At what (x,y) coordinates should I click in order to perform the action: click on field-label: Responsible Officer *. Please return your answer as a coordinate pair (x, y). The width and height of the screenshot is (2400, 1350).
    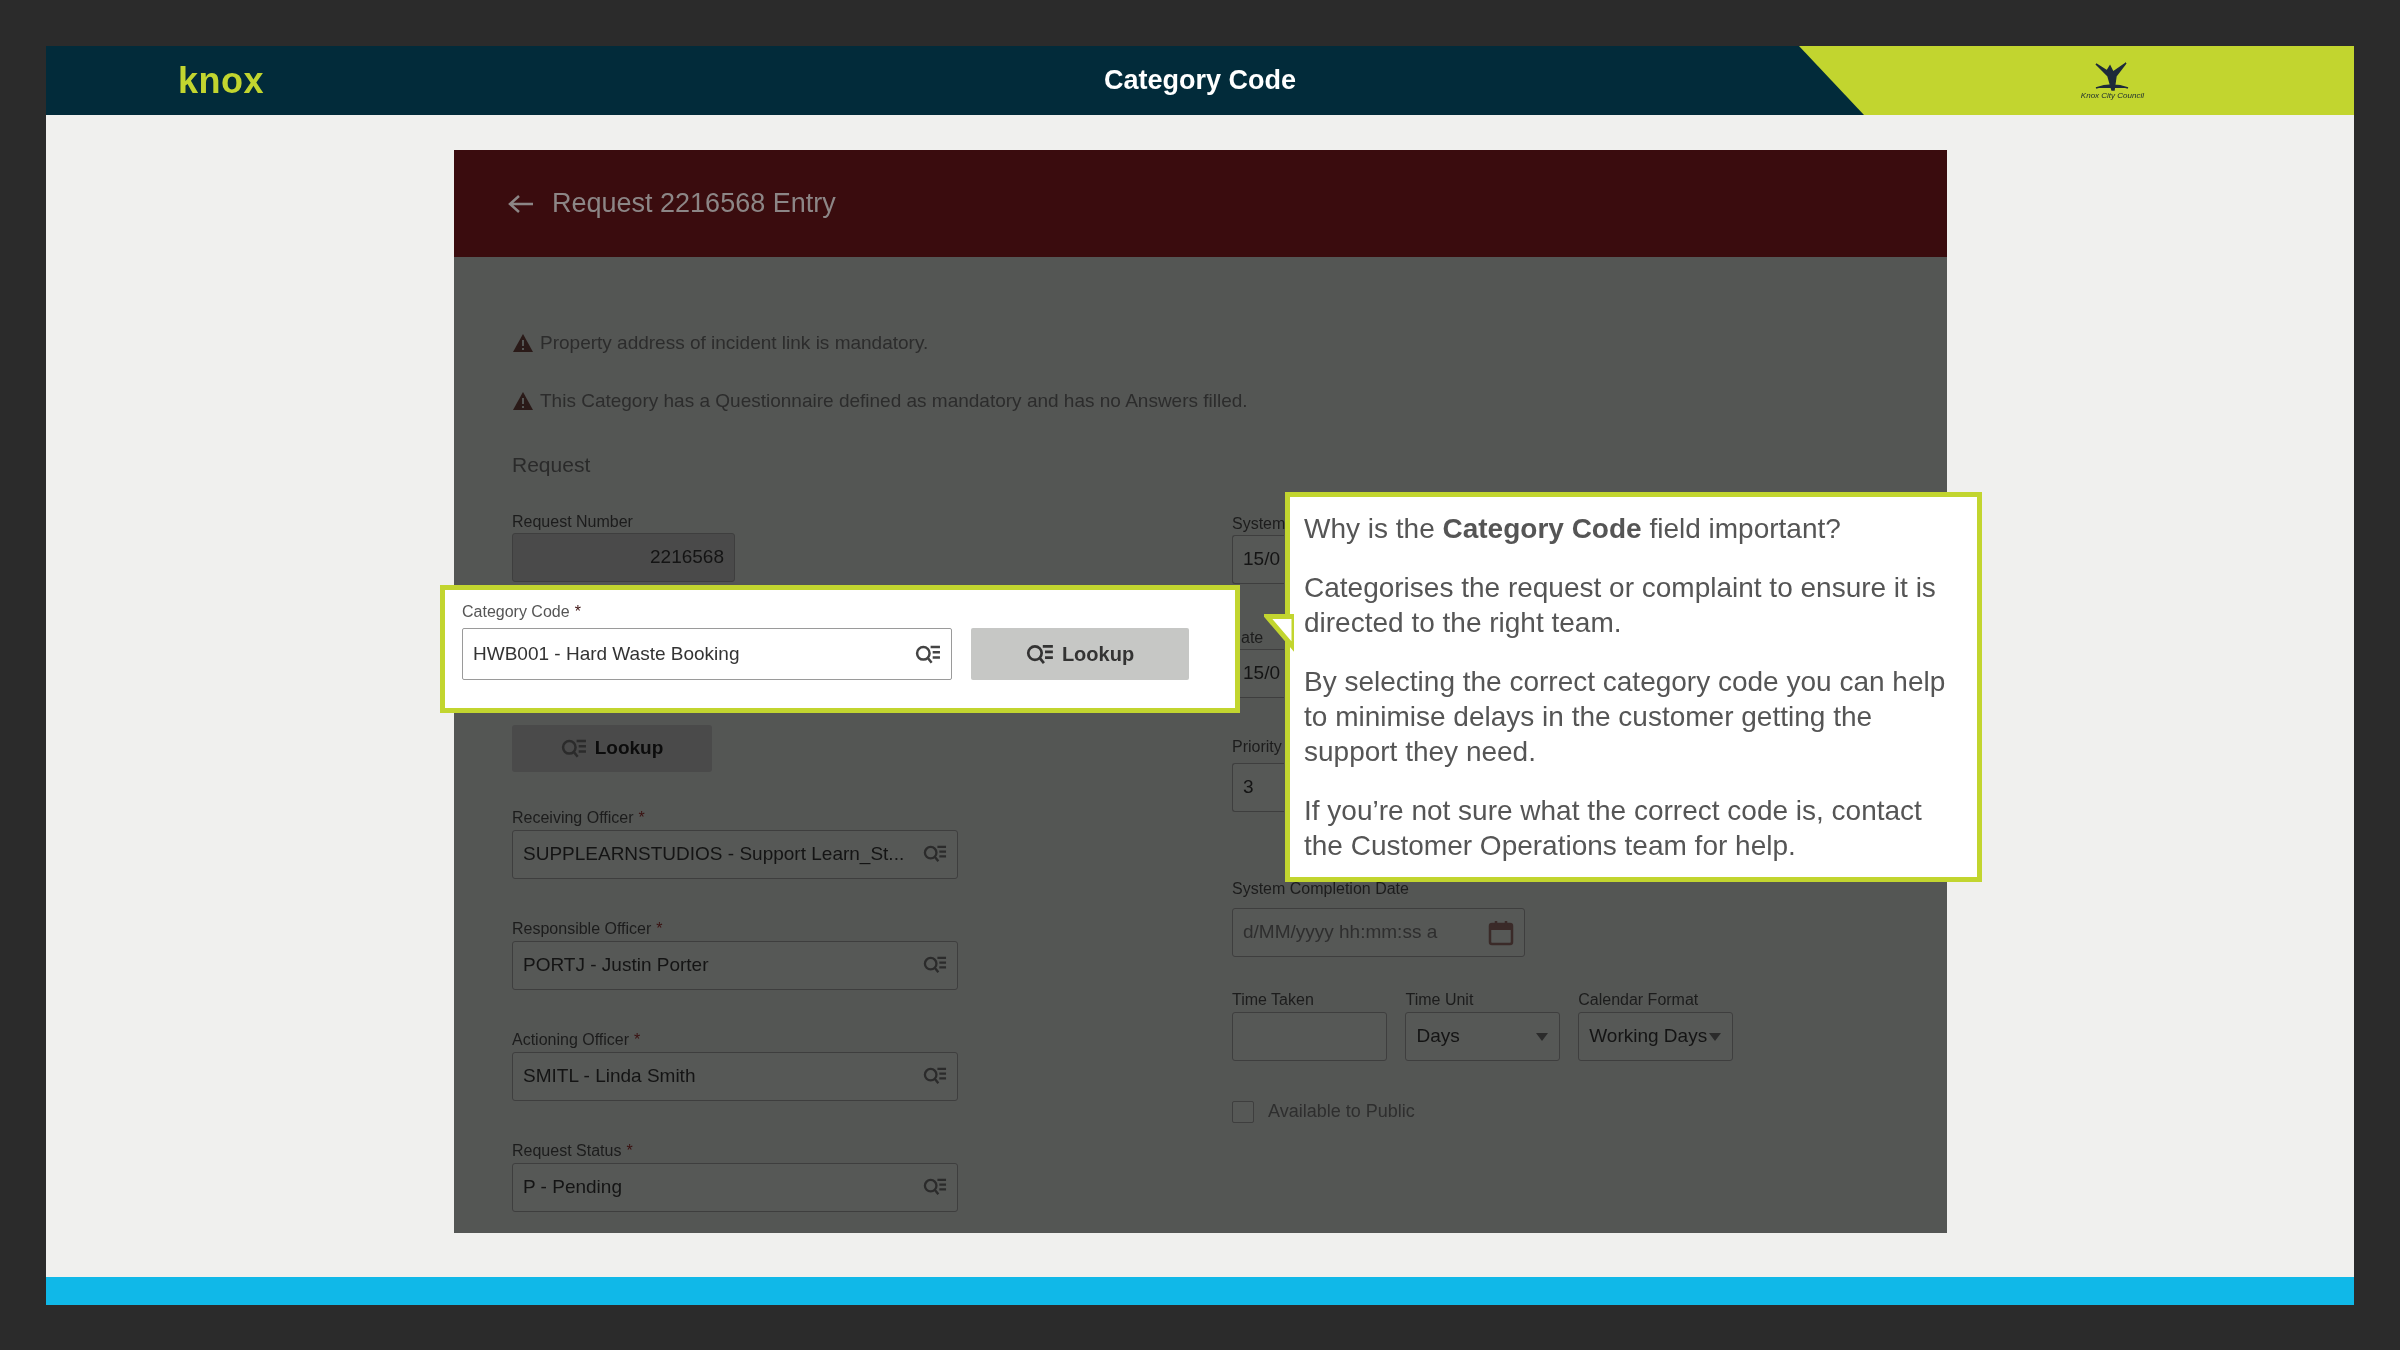
    Looking at the image, I should click on (588, 928).